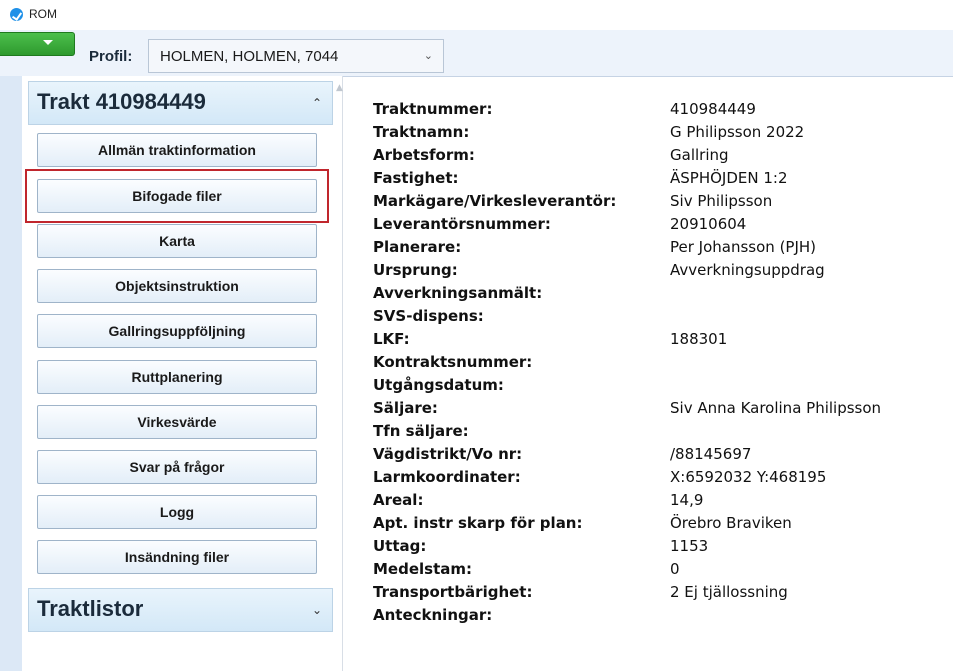 The height and width of the screenshot is (671, 953). Describe the element at coordinates (476, 15) in the screenshot. I see `title-bar: ROM` at that location.